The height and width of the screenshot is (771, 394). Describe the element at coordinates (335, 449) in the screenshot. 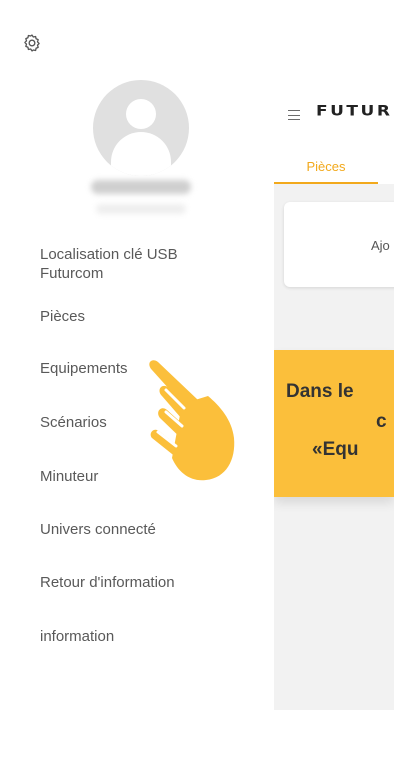

I see `banner-line-3: «Equ` at that location.